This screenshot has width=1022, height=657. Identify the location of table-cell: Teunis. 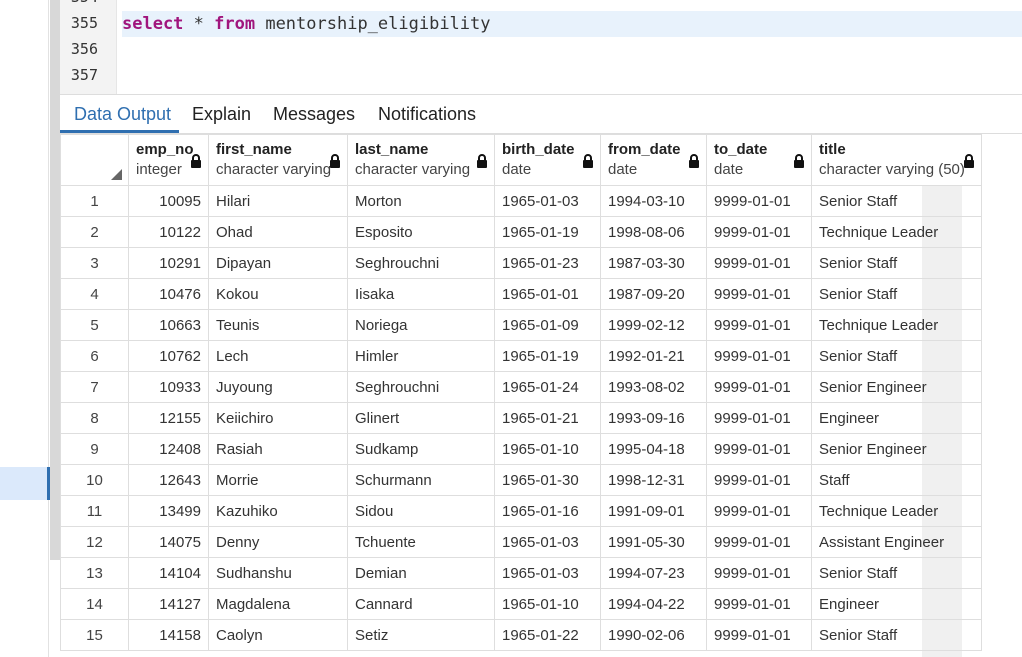
(278, 325).